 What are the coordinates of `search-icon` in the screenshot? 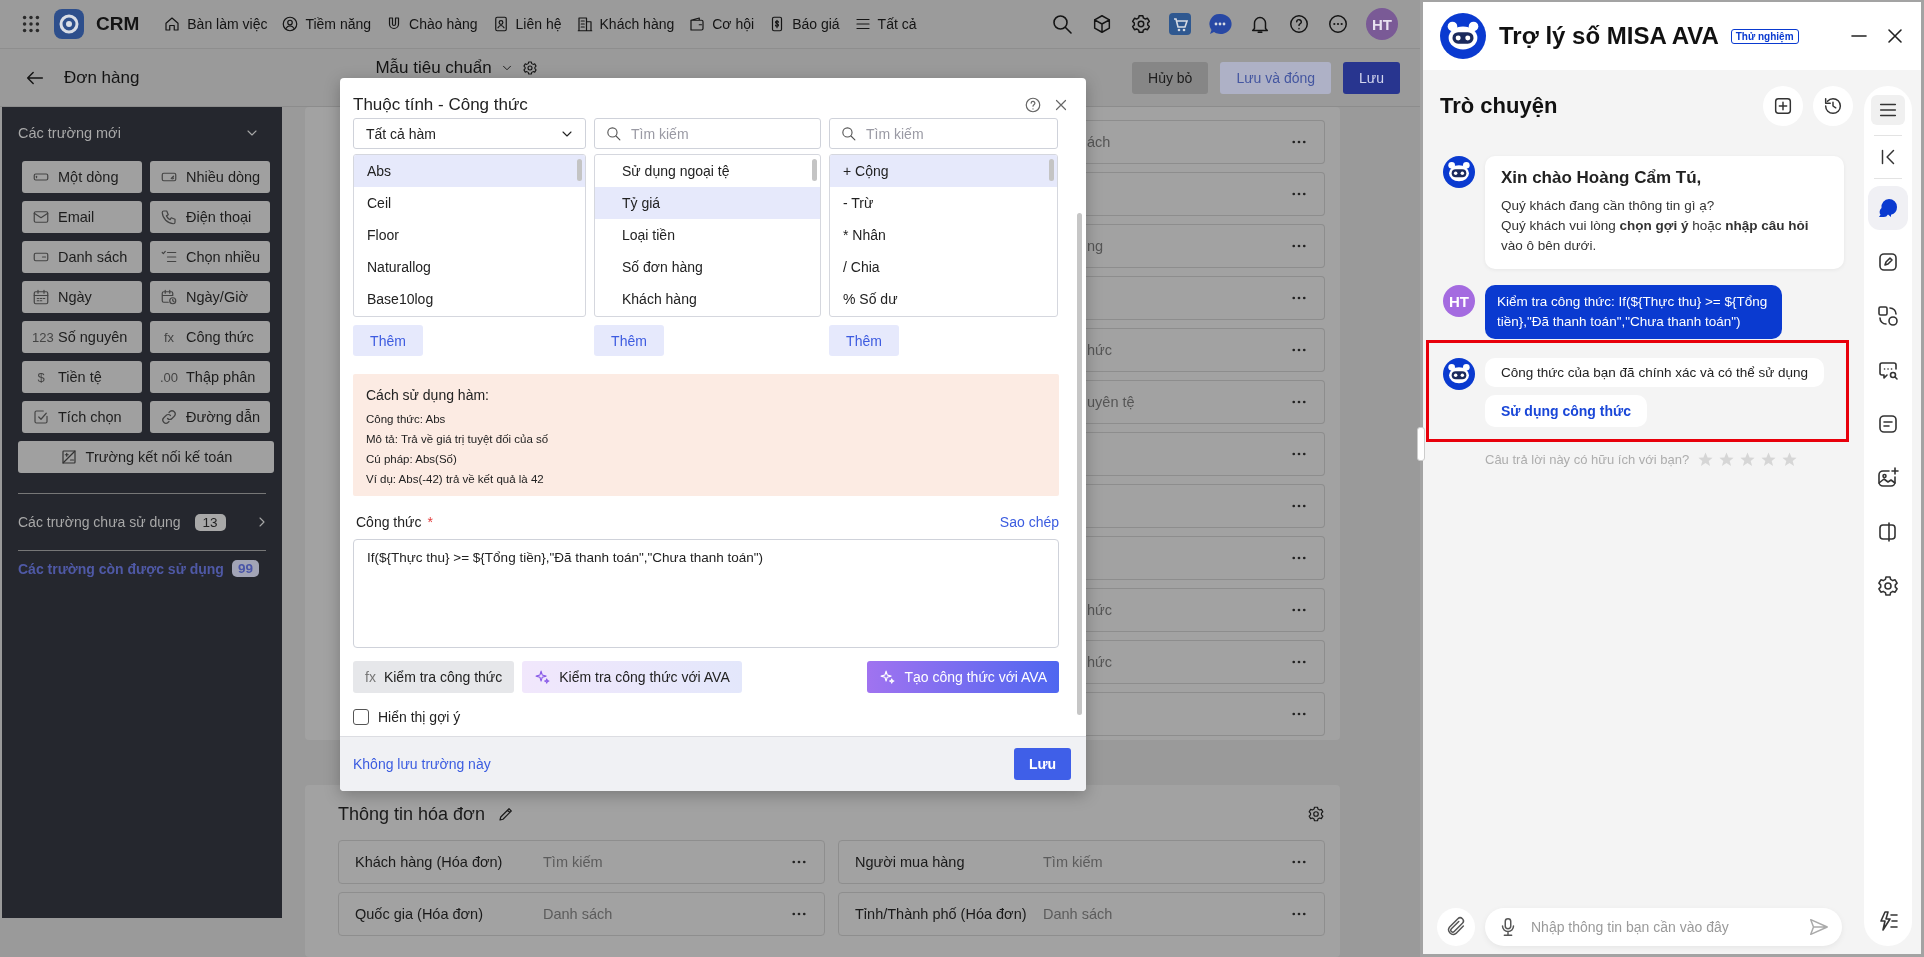 It's located at (1062, 24).